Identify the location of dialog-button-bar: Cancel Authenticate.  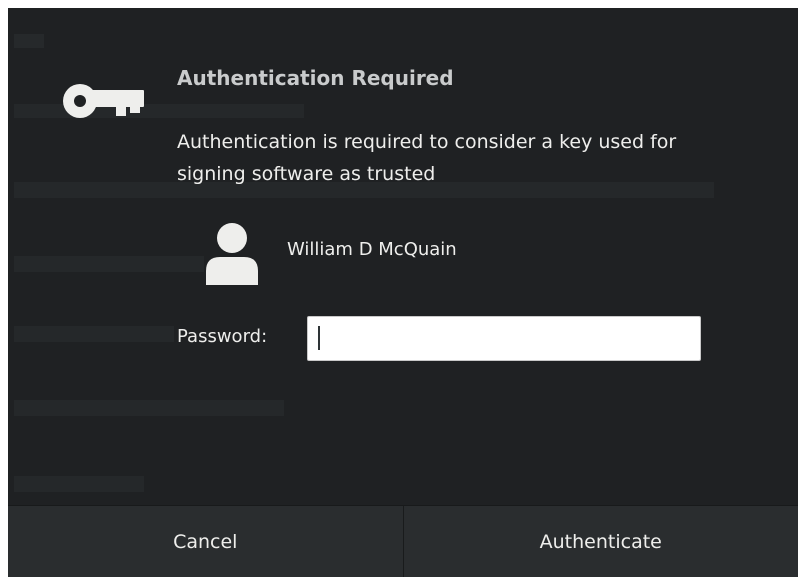
(403, 541).